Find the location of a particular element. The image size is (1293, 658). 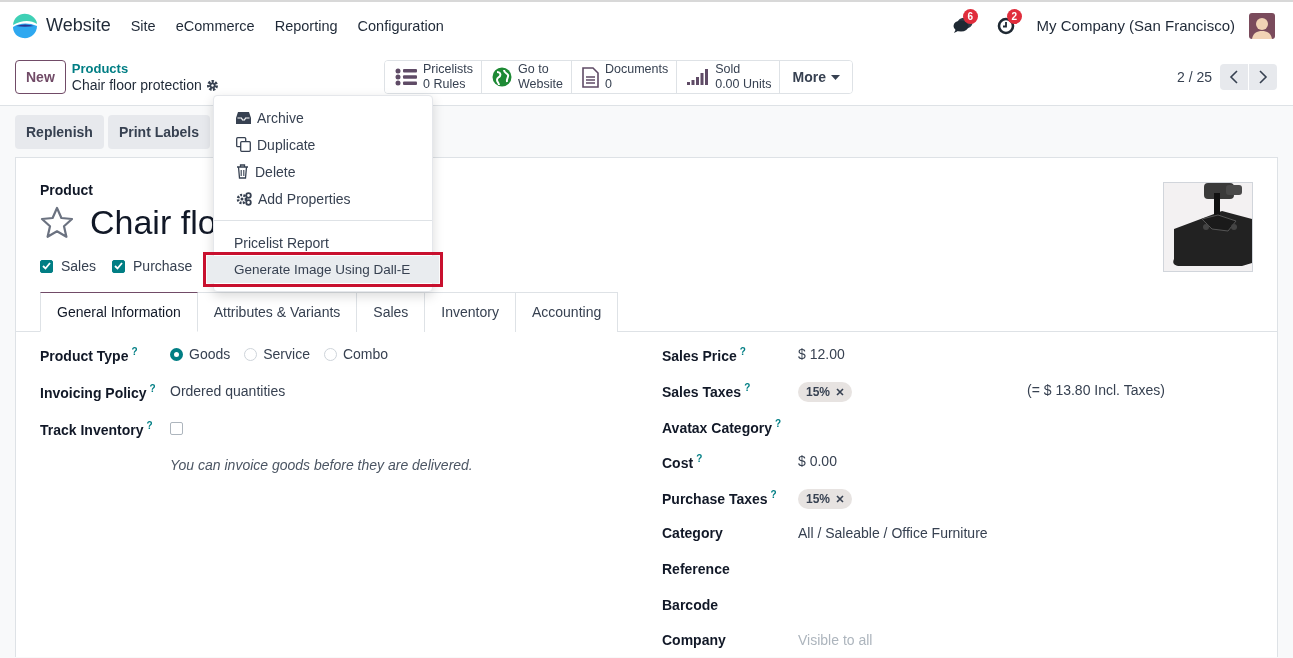

tab: General Information is located at coordinates (119, 312).